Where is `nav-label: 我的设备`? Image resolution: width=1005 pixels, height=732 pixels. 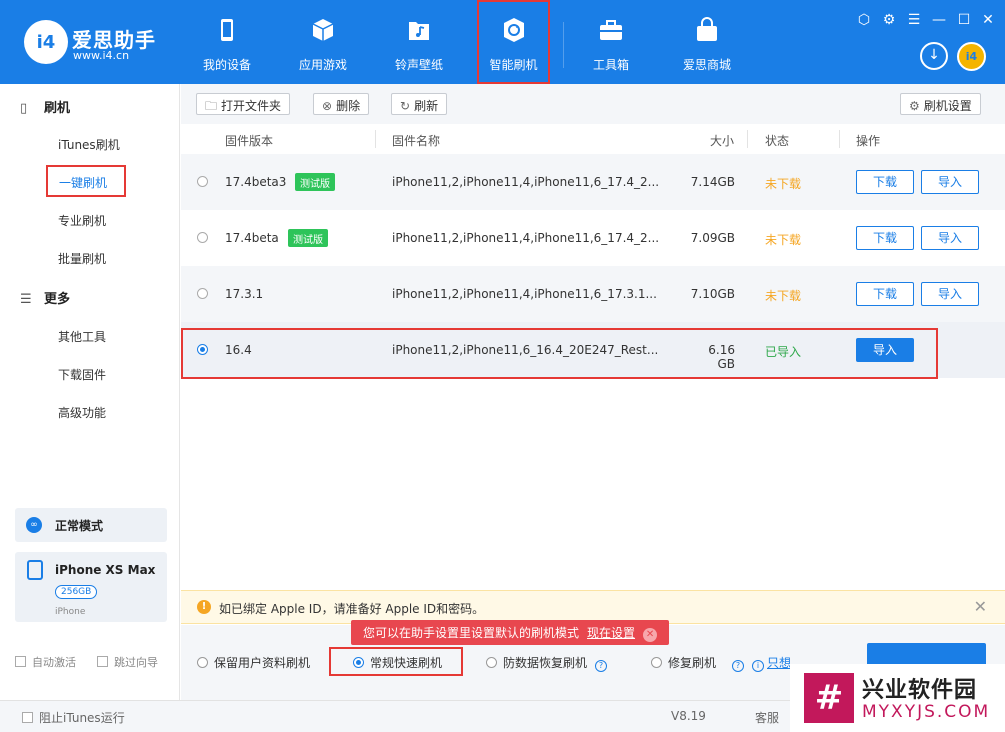
nav-label: 我的设备 is located at coordinates (226, 65).